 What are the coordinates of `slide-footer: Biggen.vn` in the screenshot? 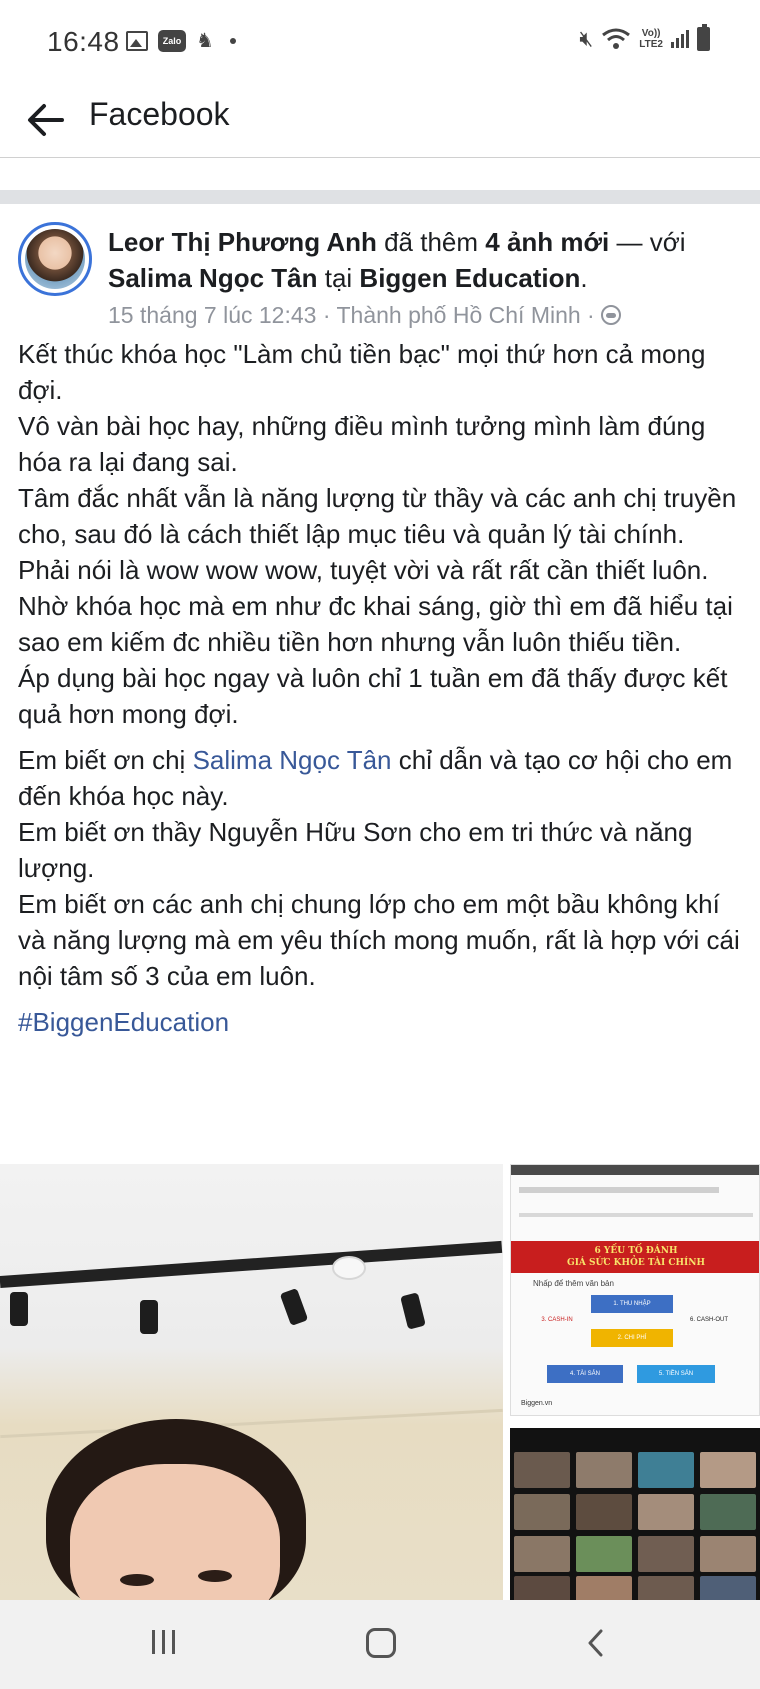 It's located at (537, 1403).